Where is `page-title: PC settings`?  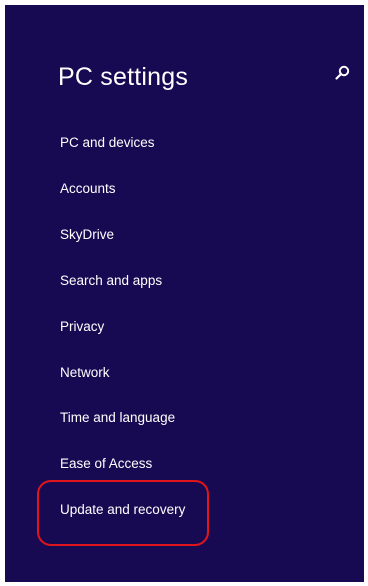 page-title: PC settings is located at coordinates (123, 77).